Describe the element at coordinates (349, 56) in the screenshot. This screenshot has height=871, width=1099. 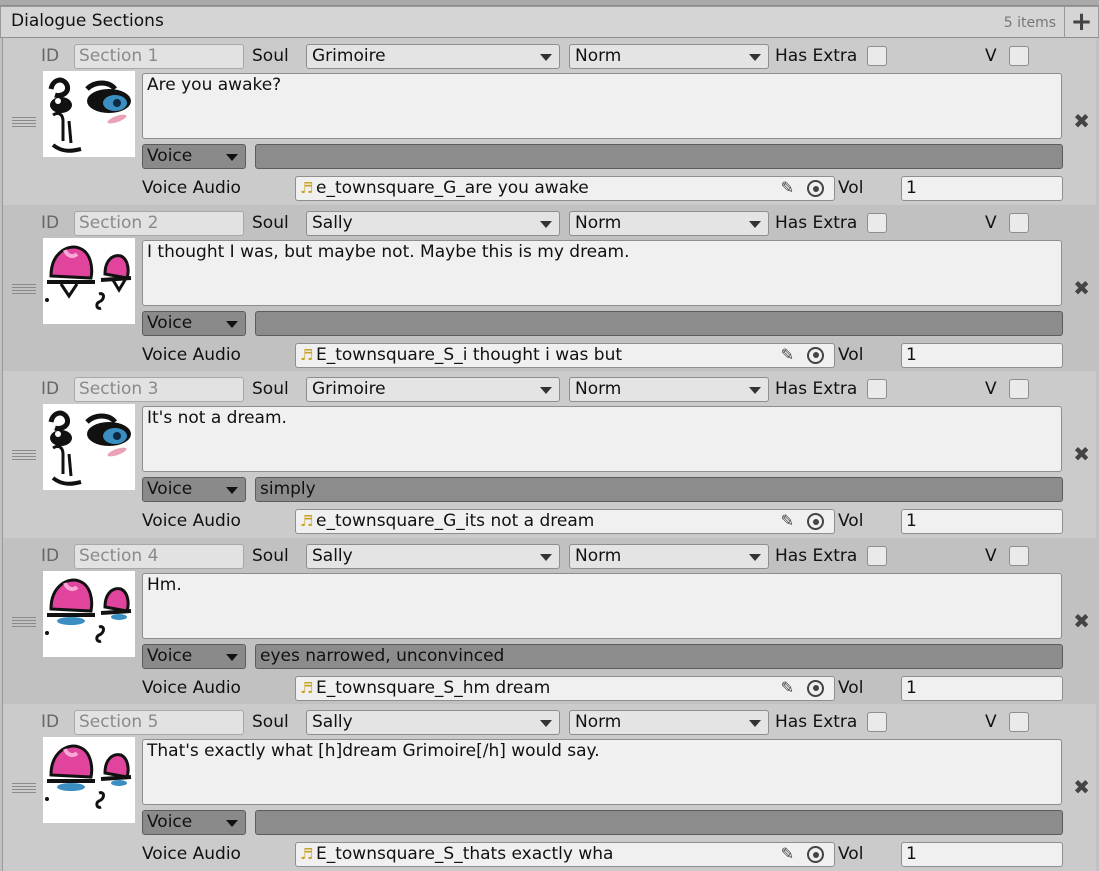
I see `soul-value: Grimoire` at that location.